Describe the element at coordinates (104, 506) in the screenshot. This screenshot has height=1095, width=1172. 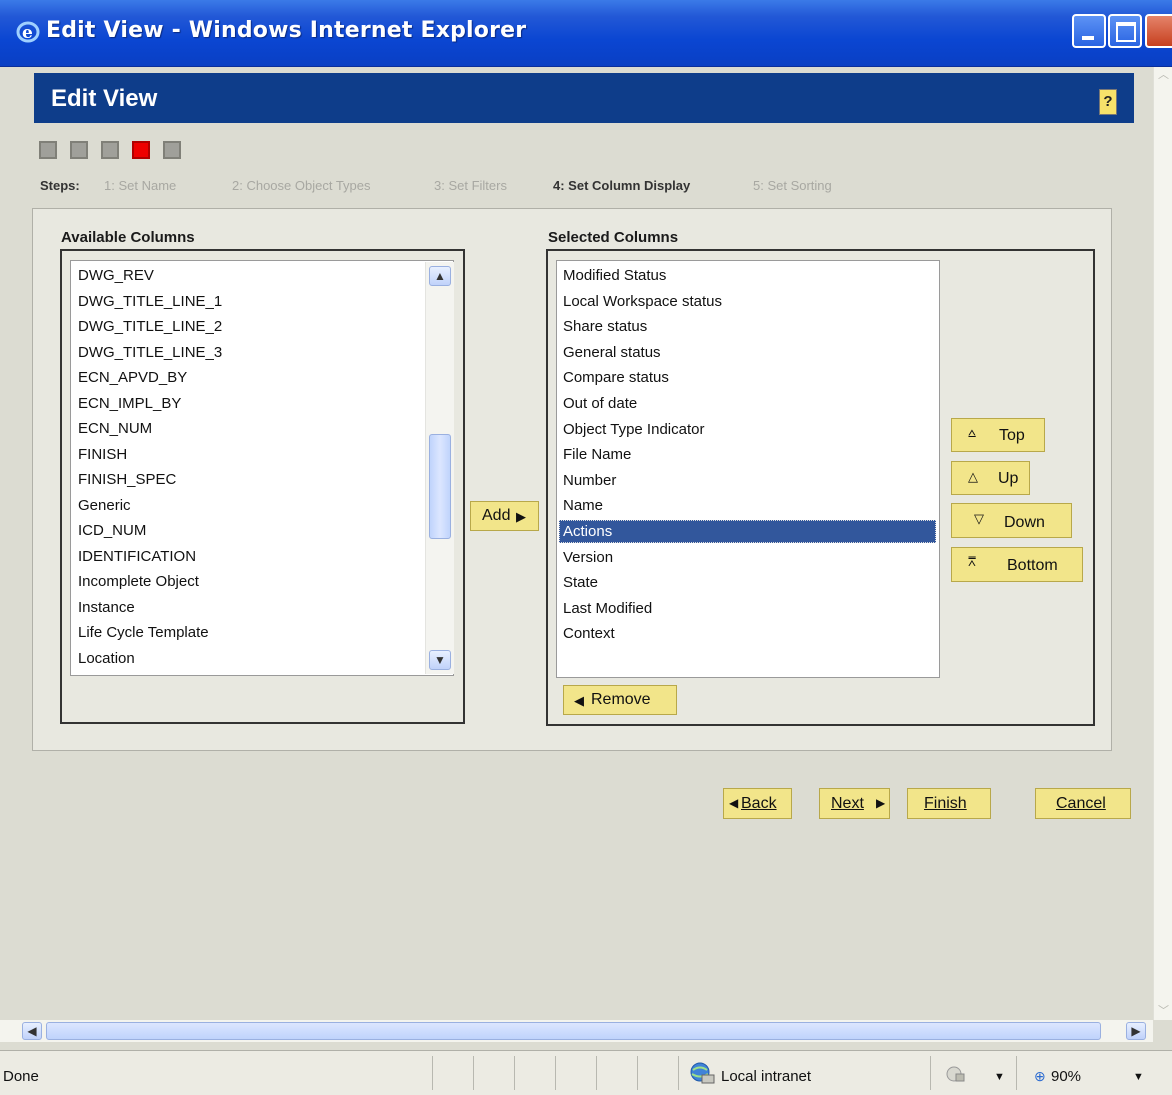
I see `list-item: Generic` at that location.